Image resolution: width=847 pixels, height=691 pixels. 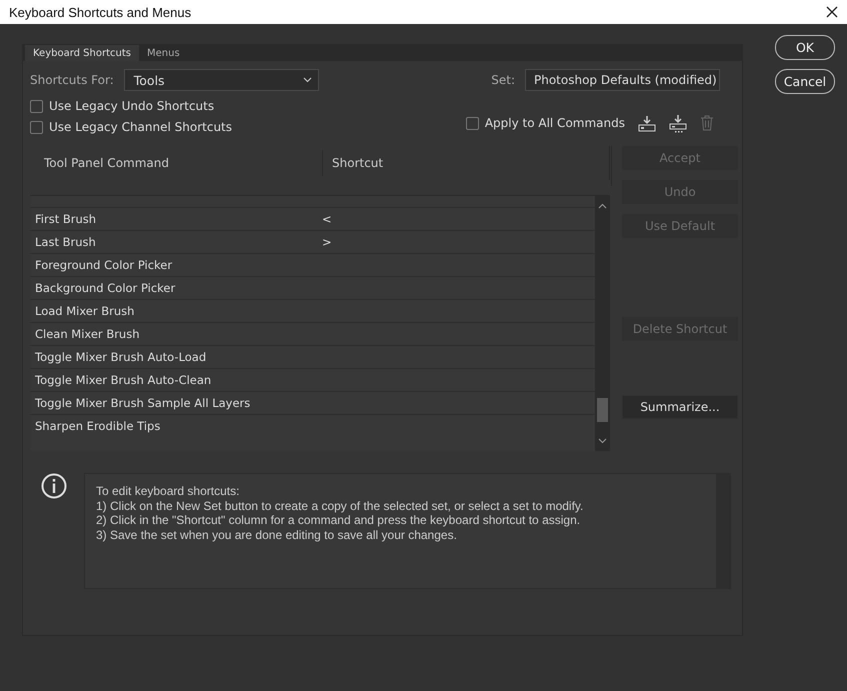 I want to click on shortcut-cell-text: <, so click(x=326, y=219).